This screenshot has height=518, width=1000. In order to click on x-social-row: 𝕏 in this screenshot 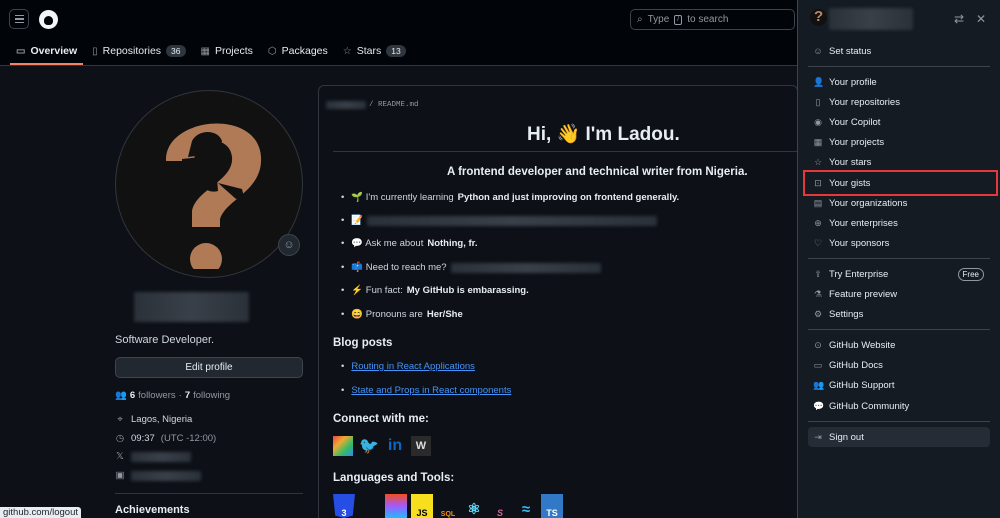, I will do `click(153, 456)`.